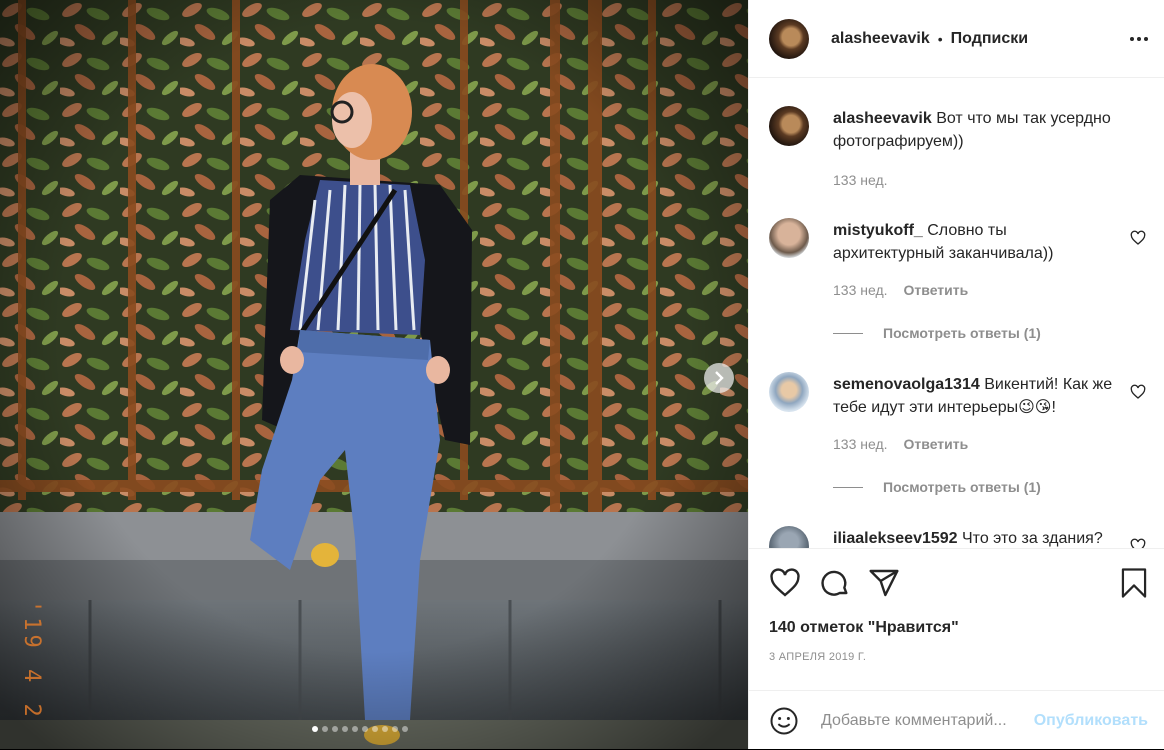 Image resolution: width=1164 pixels, height=750 pixels. What do you see at coordinates (895, 538) in the screenshot?
I see `comment-username: iliaalekseev1592` at bounding box center [895, 538].